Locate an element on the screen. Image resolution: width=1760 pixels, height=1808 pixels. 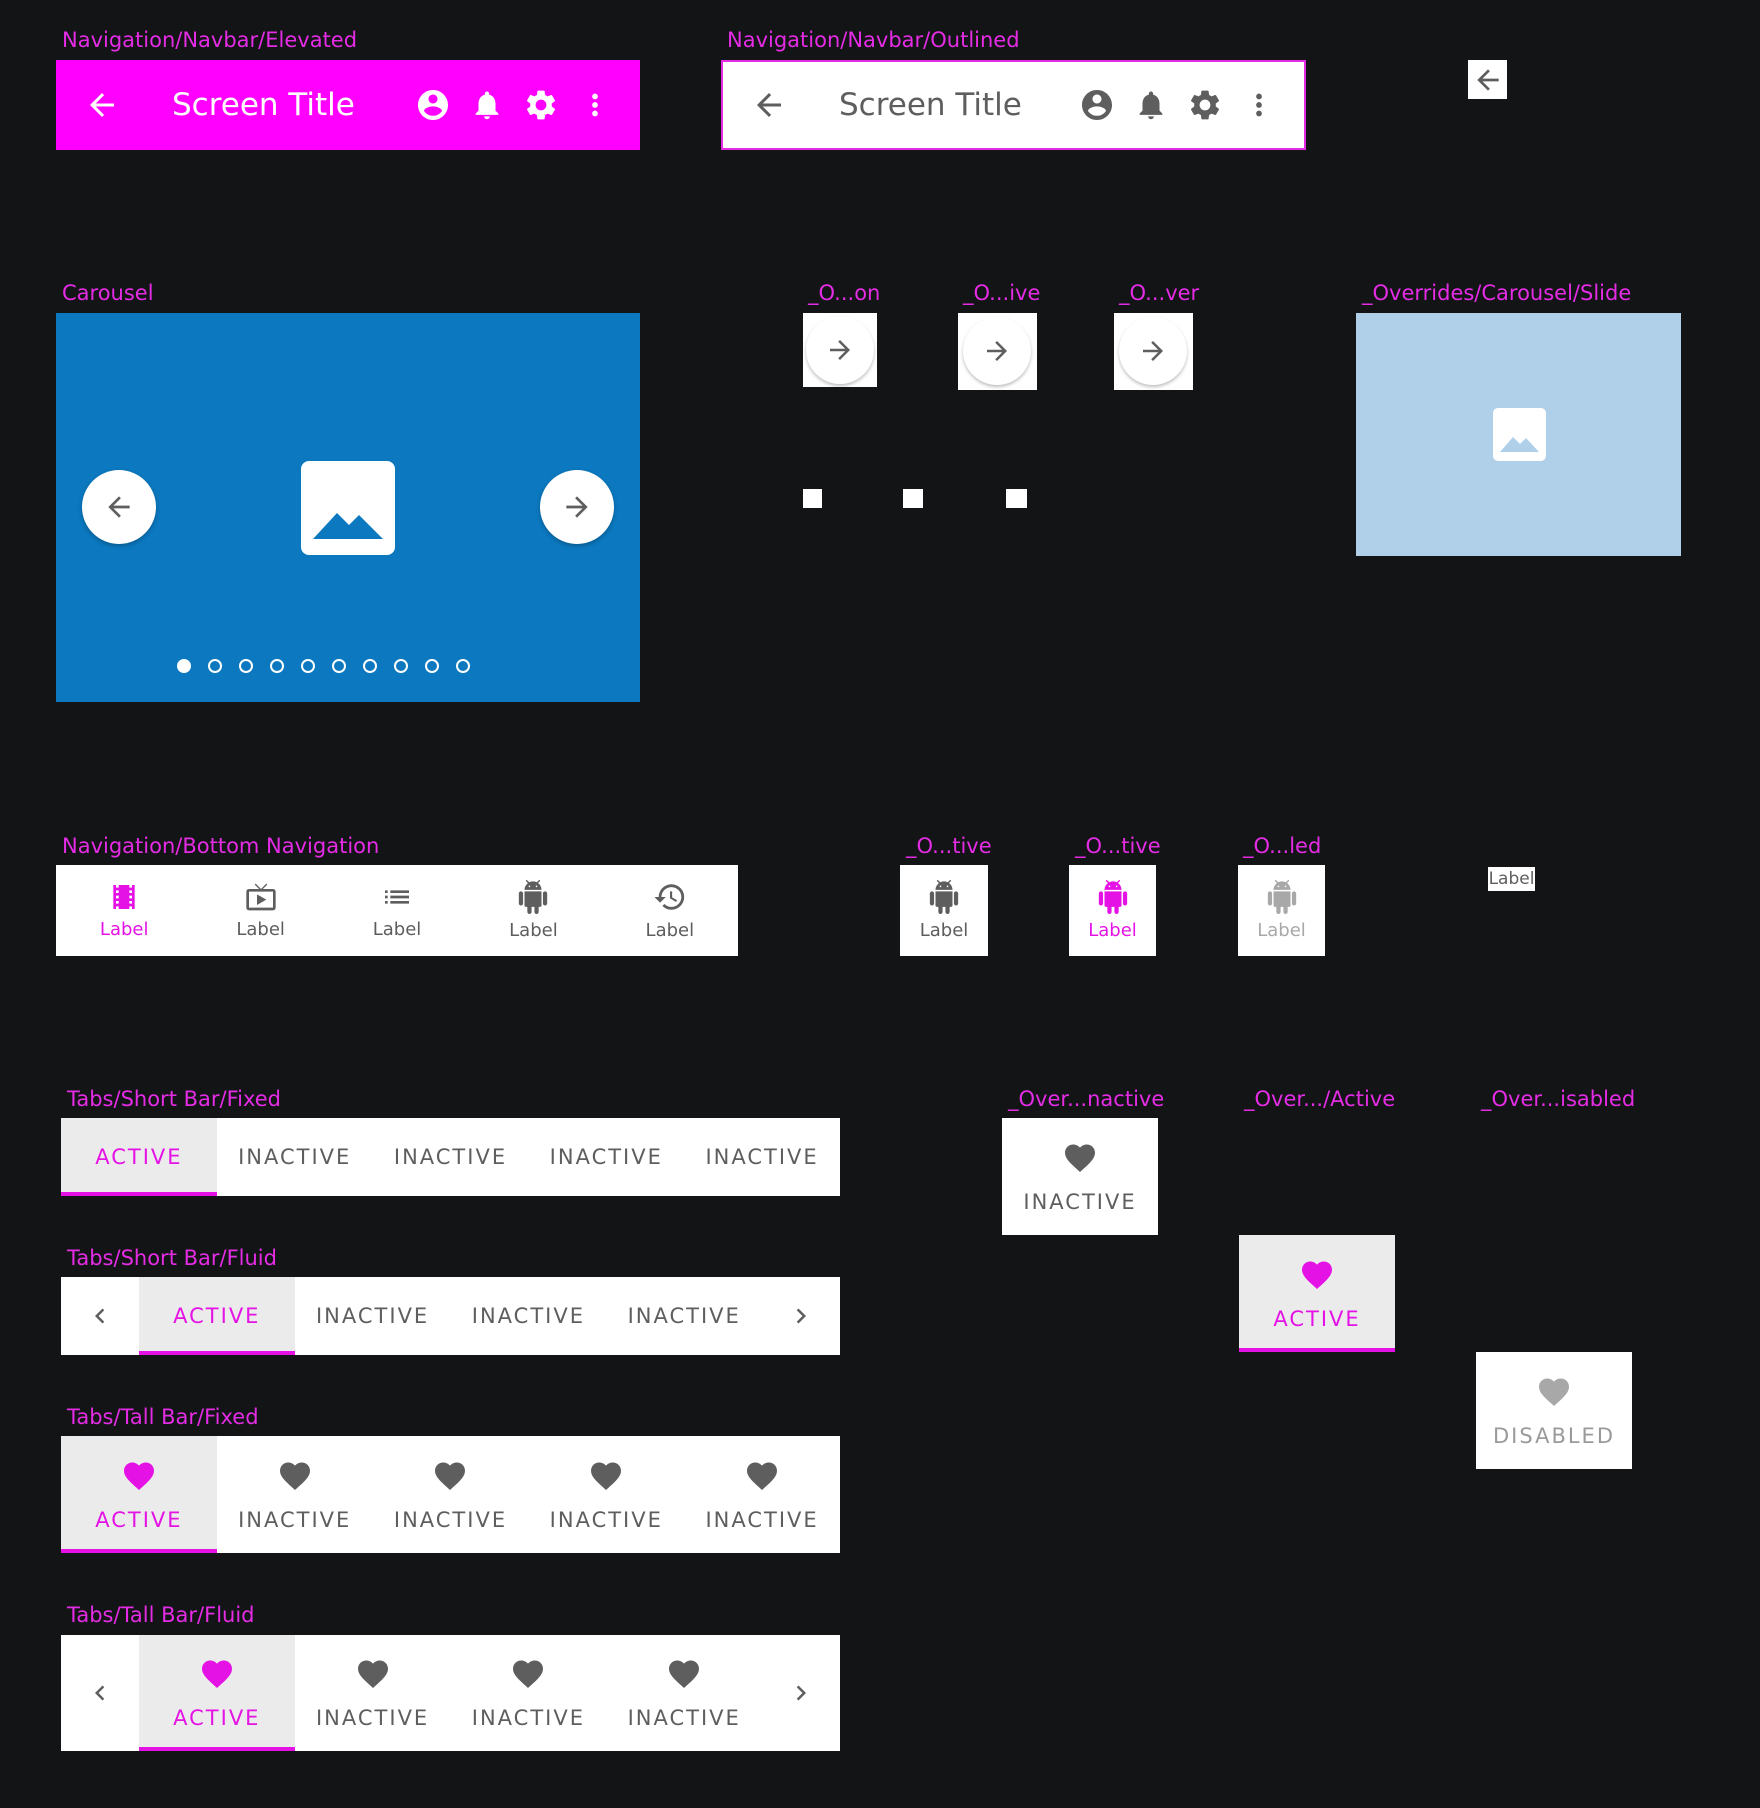
bottom-navigation: Label Label Label Label Label is located at coordinates (397, 910).